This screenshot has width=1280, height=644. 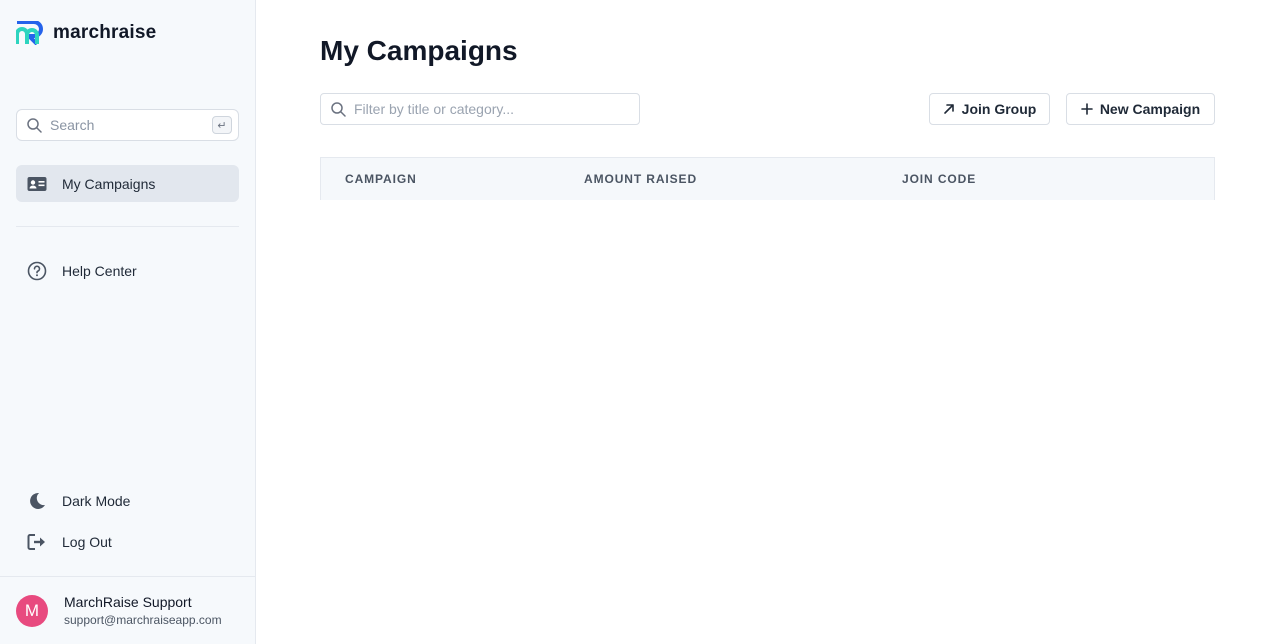 I want to click on id-card-icon, so click(x=37, y=184).